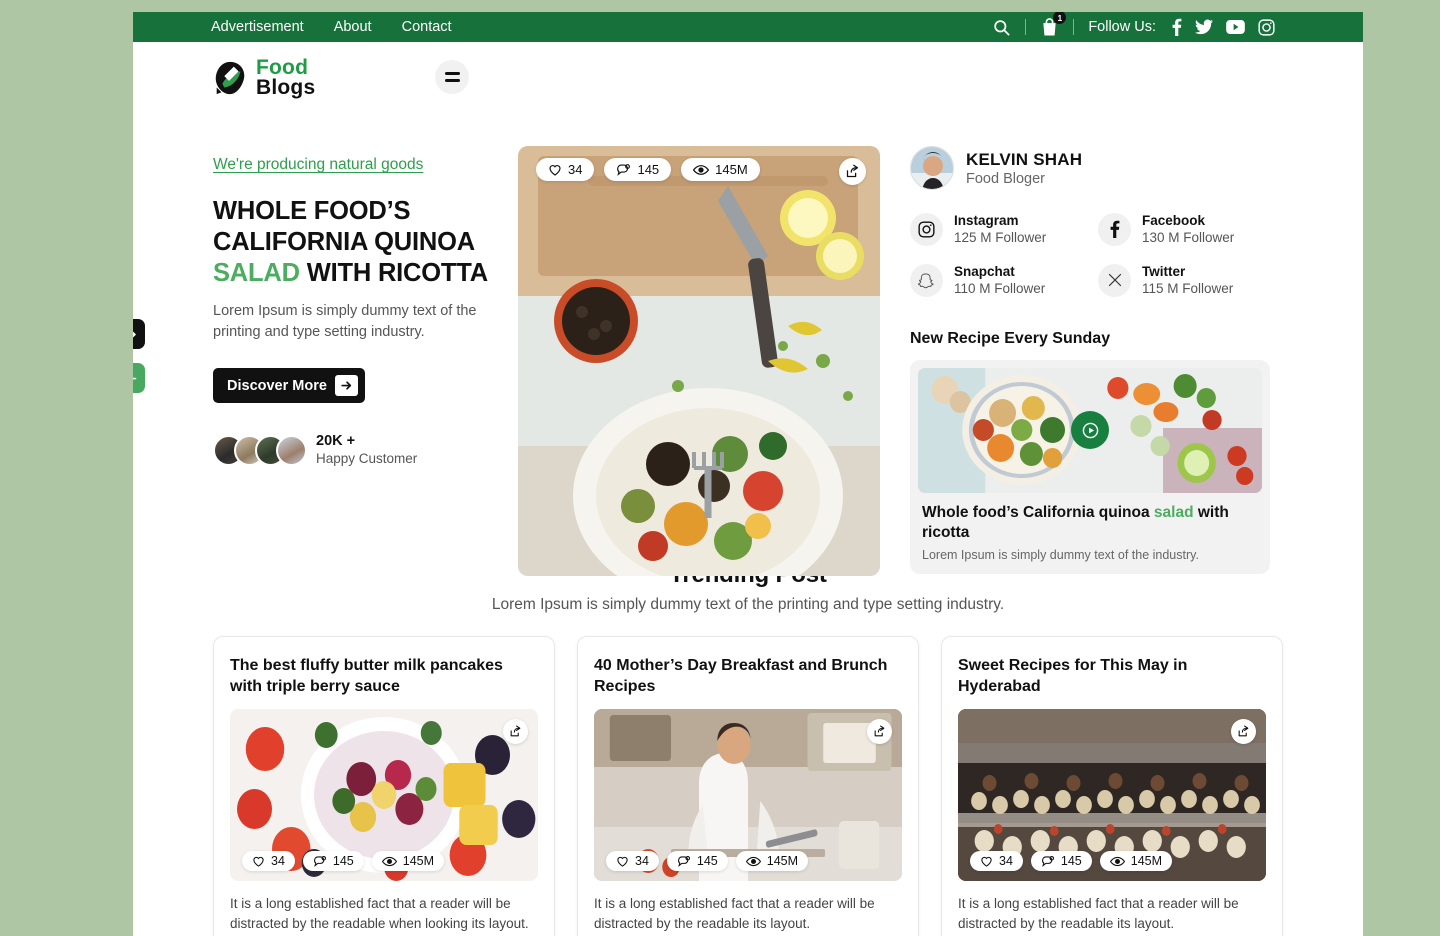 The height and width of the screenshot is (936, 1440). I want to click on customers-label: Happy Customer, so click(367, 458).